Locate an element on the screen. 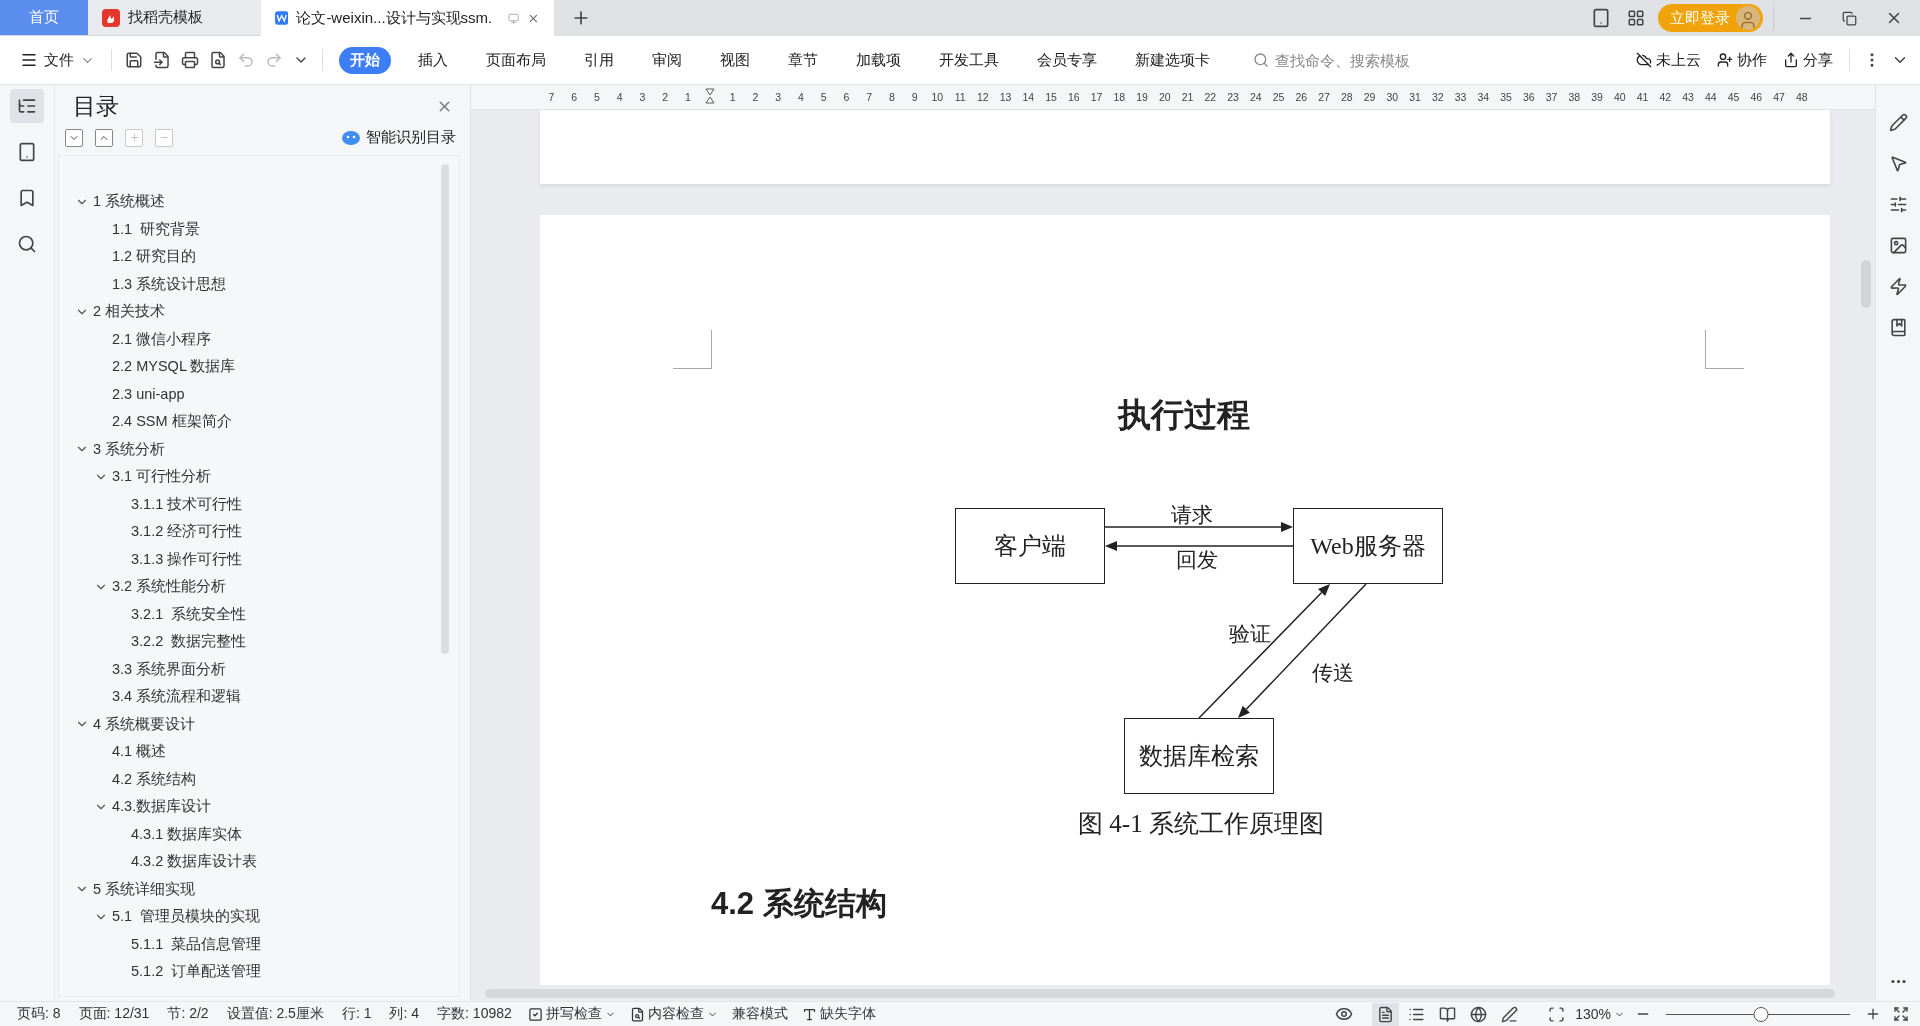  status-field: 字数: 10982 is located at coordinates (474, 1014).